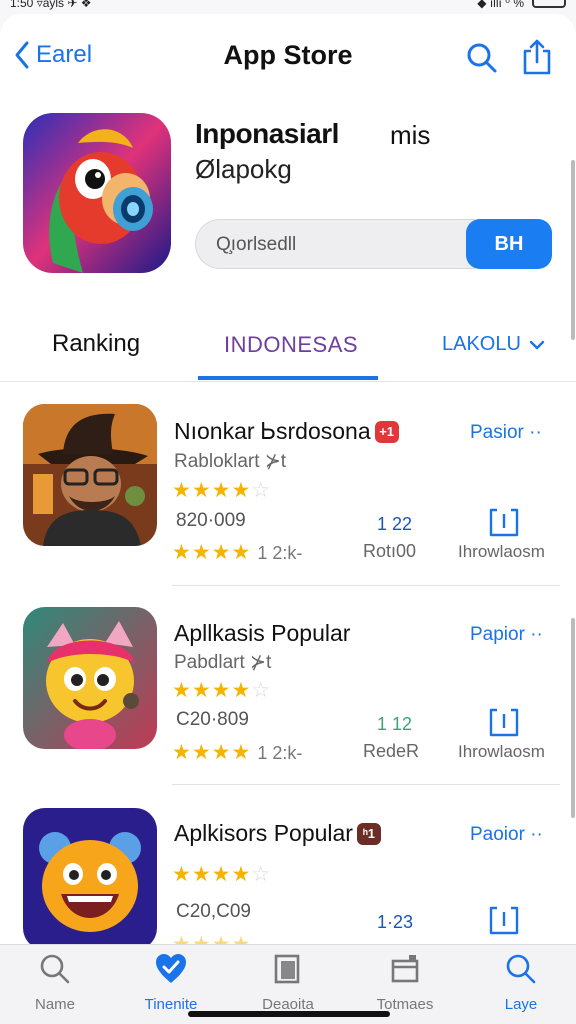  Describe the element at coordinates (395, 724) in the screenshot. I see `app-rank: 1 12` at that location.